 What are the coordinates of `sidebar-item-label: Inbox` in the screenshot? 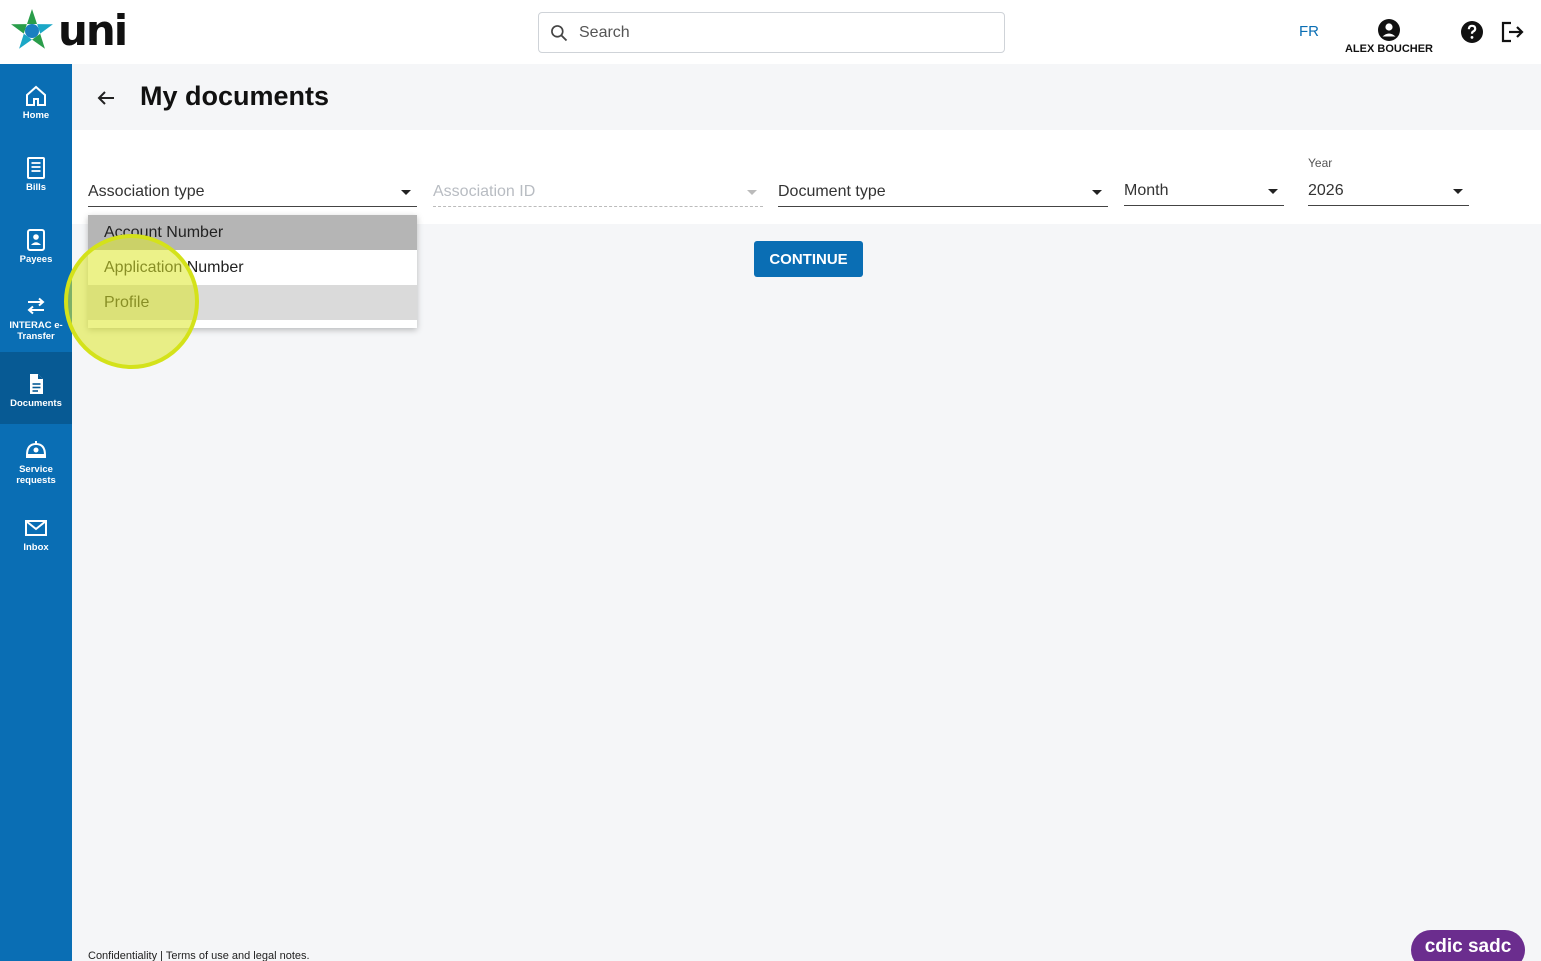 It's located at (36, 547).